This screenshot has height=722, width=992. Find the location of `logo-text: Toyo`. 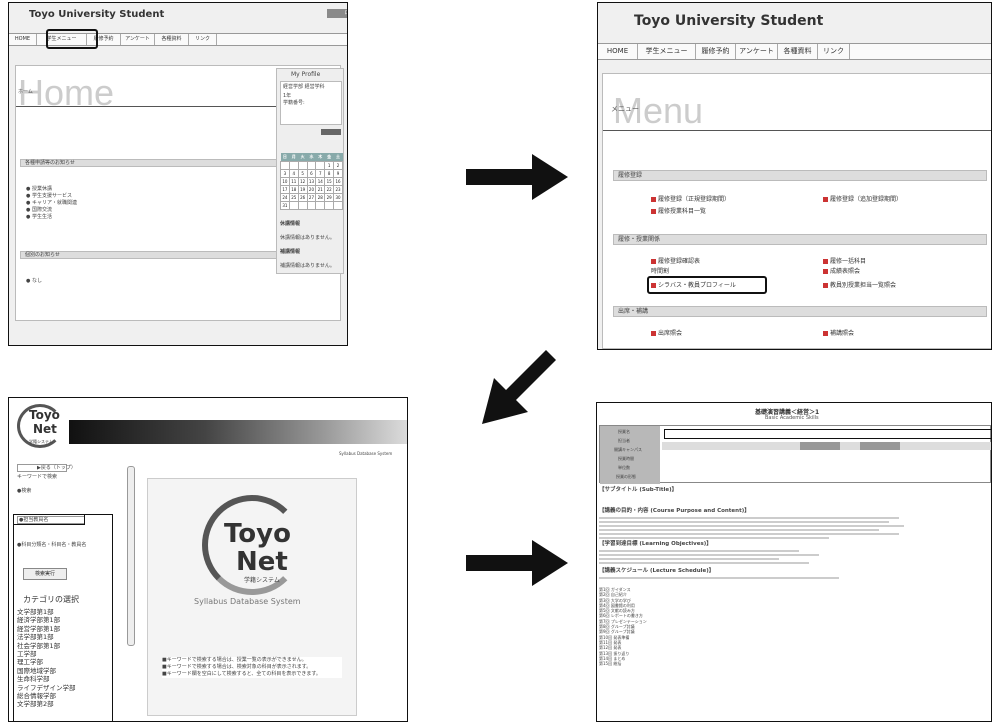

logo-text: Toyo is located at coordinates (44, 415).